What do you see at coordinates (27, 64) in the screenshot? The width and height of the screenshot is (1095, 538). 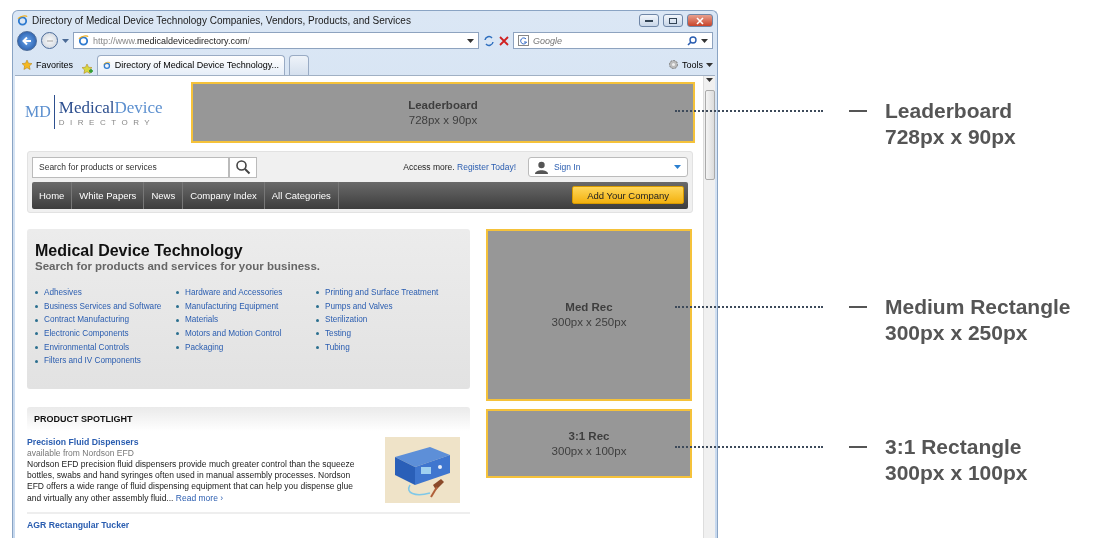 I see `star-icon` at bounding box center [27, 64].